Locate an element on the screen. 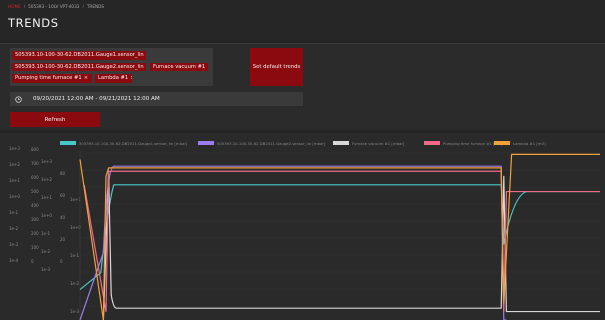  y-axis-tick-label: 800 is located at coordinates (35, 149).